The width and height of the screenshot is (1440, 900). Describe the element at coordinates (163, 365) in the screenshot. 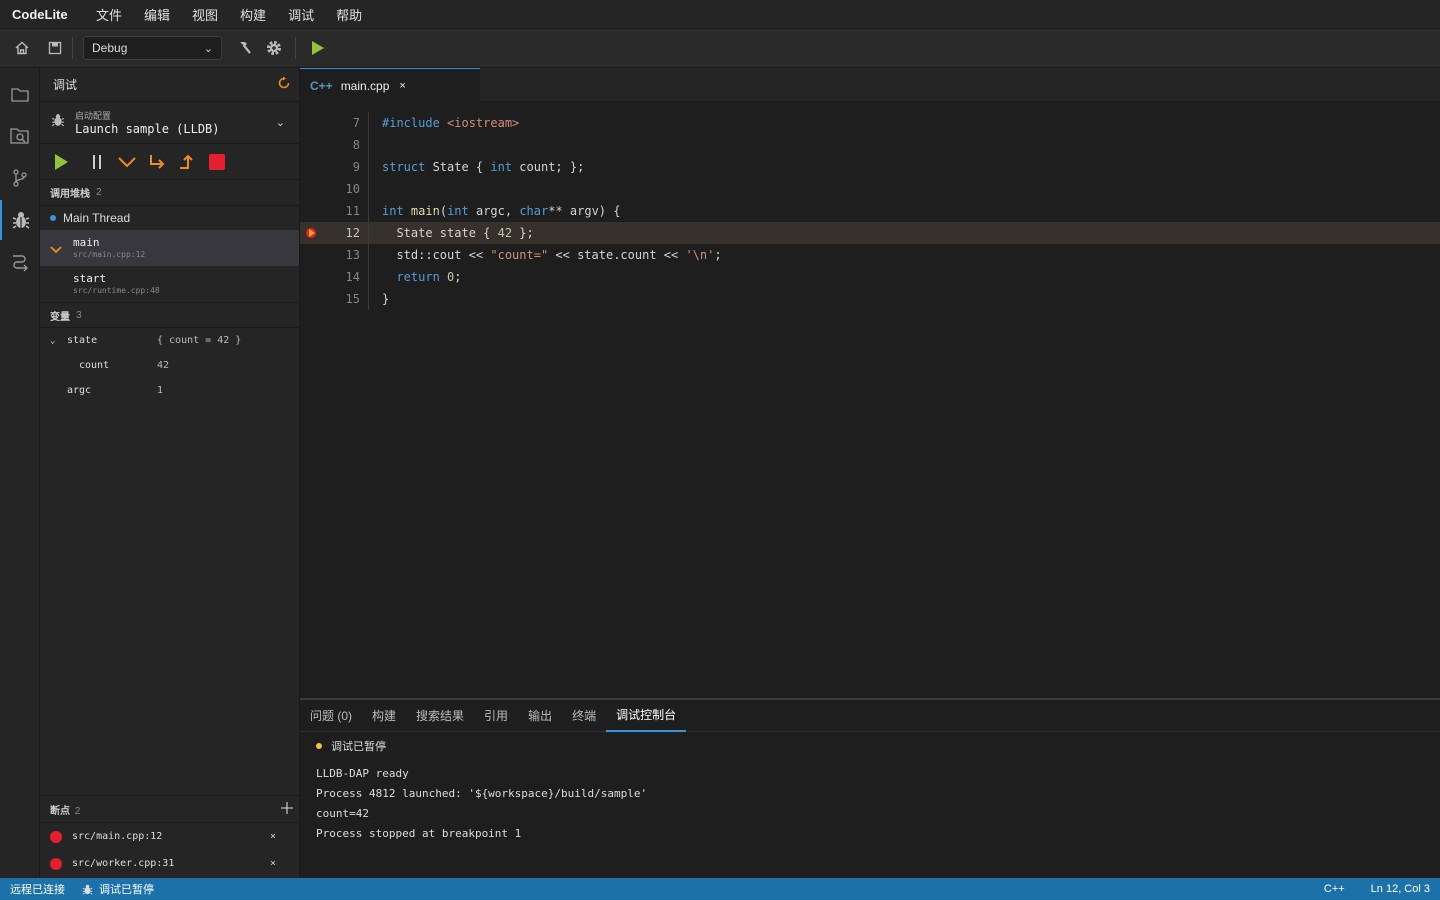

I see `variable-value: 42` at that location.